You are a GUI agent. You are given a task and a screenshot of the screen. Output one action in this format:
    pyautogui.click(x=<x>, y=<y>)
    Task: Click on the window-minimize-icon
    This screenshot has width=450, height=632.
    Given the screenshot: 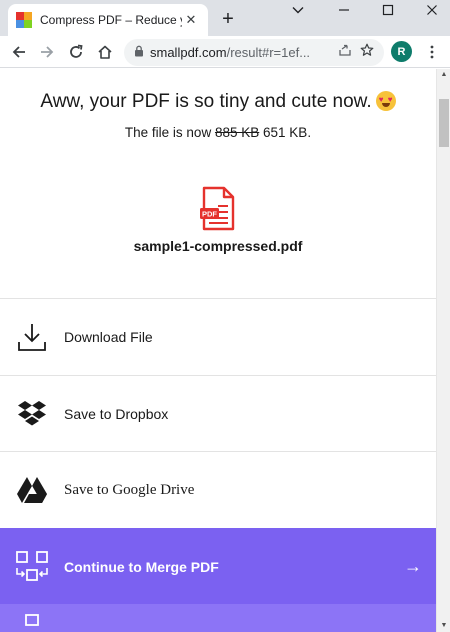 What is the action you would take?
    pyautogui.click(x=344, y=10)
    